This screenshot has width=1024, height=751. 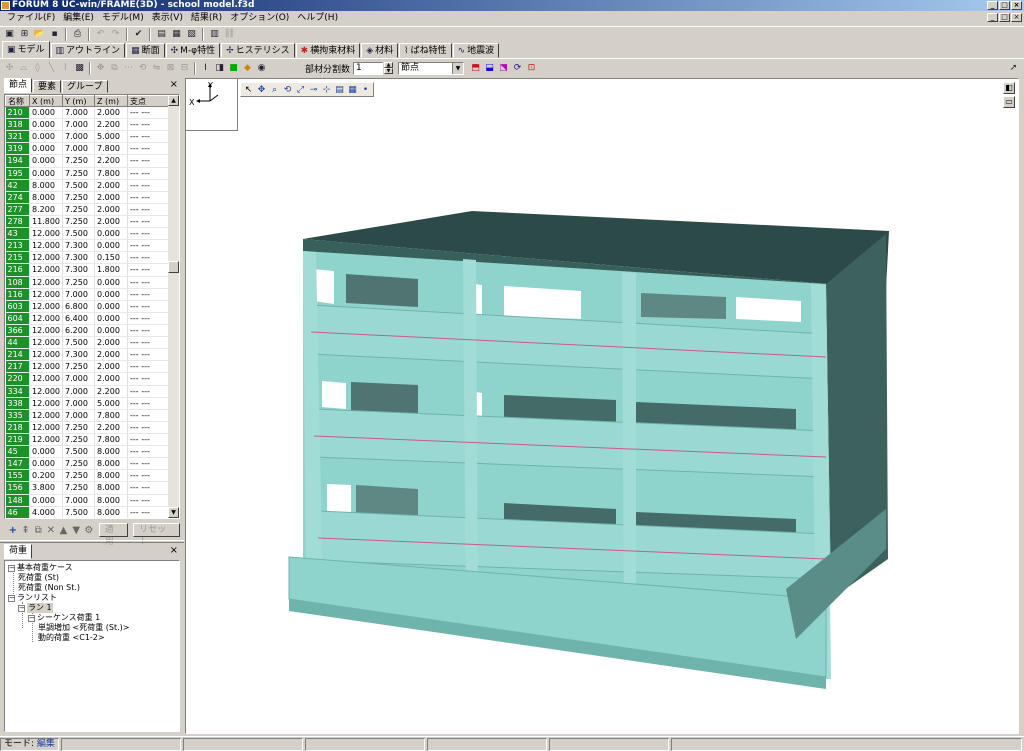 What do you see at coordinates (167, 18) in the screenshot?
I see `menu-view: 表示(V)` at bounding box center [167, 18].